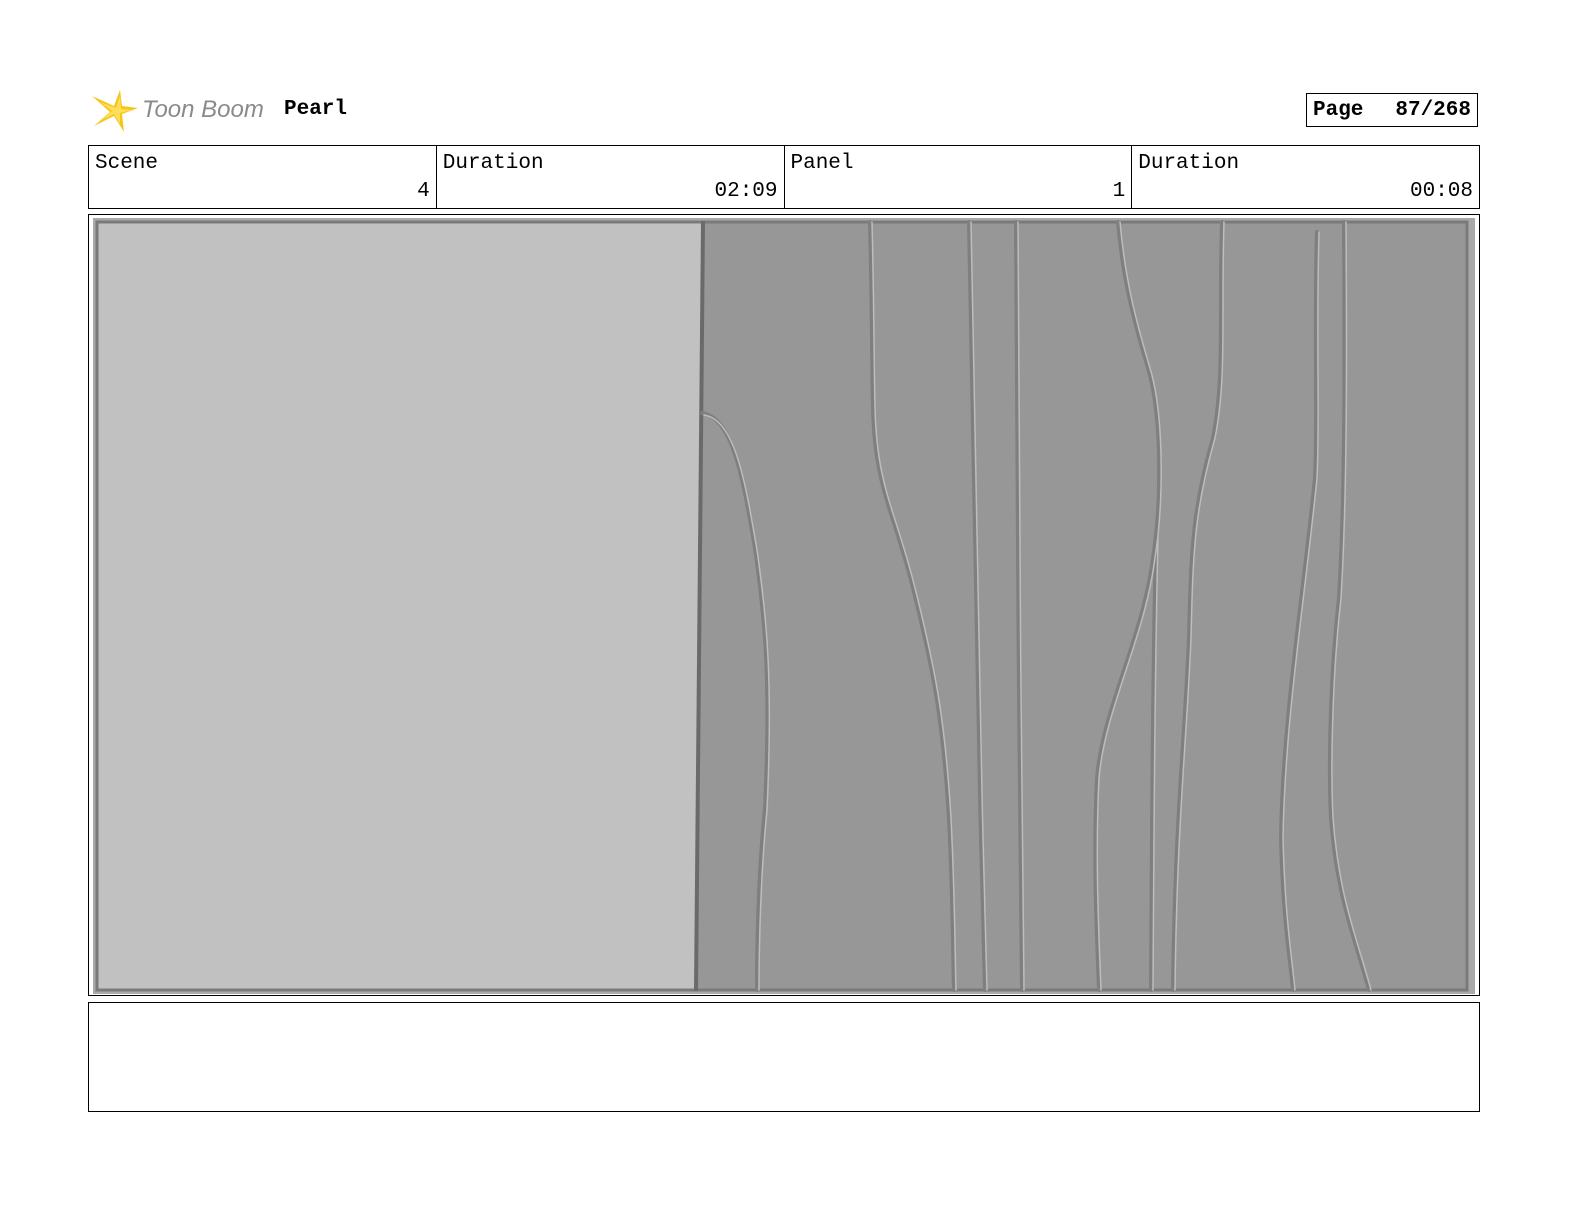  What do you see at coordinates (493, 163) in the screenshot?
I see `scene-duration-label: Duration` at bounding box center [493, 163].